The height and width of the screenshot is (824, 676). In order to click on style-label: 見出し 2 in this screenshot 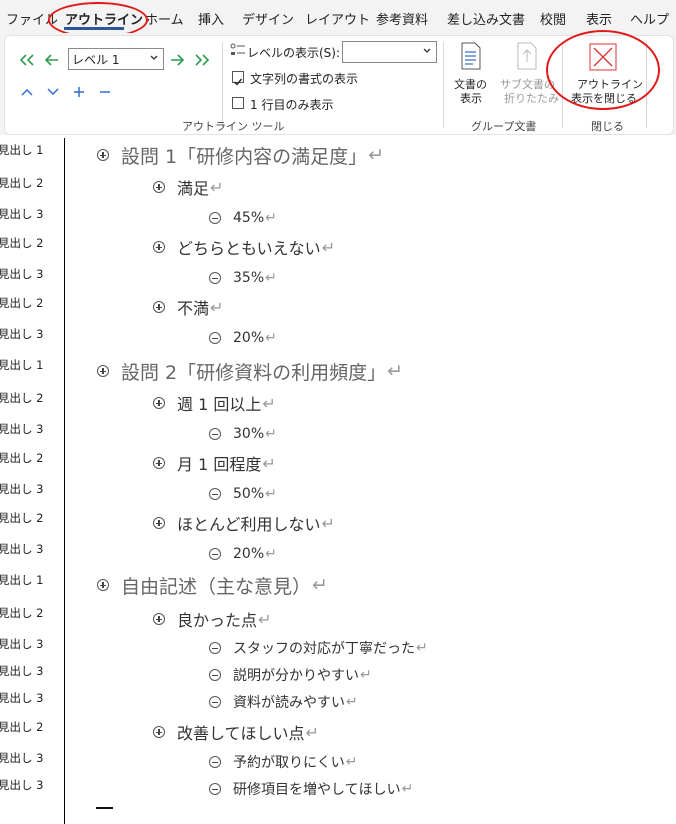, I will do `click(22, 613)`.